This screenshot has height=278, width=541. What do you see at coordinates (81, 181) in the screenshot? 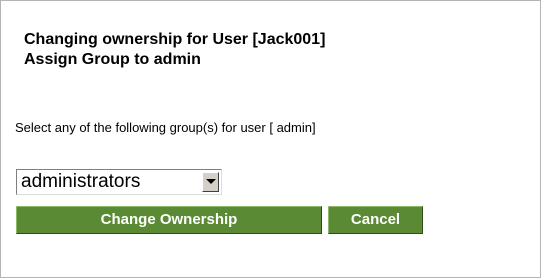
I see `group-select-value: administrators` at bounding box center [81, 181].